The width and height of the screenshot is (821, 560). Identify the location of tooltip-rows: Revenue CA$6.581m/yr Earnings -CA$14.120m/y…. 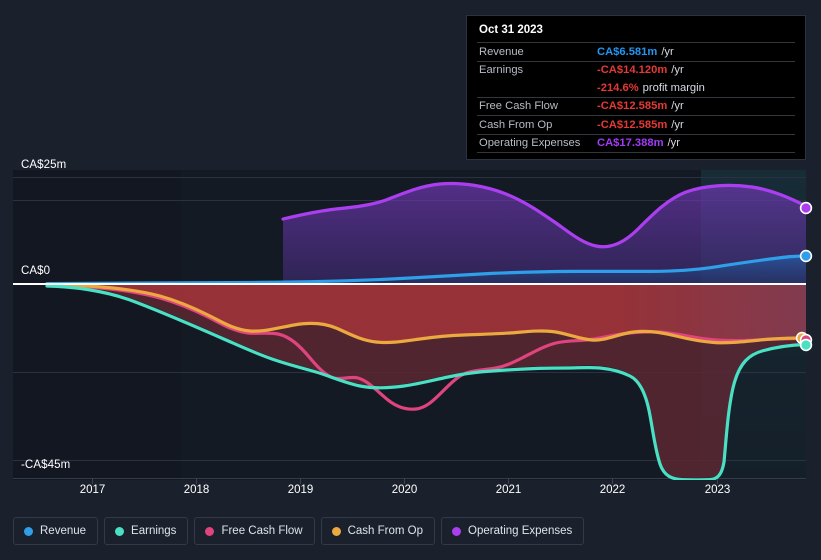
(636, 97).